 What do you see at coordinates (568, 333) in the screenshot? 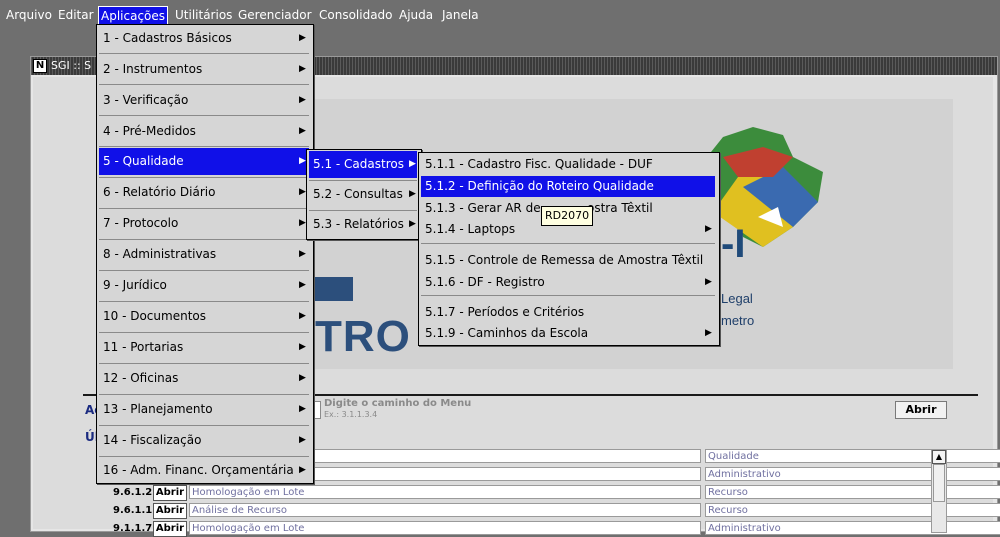
I see `menu-item-5-1-9: 5.1.9 - Caminhos da Escola ▶` at bounding box center [568, 333].